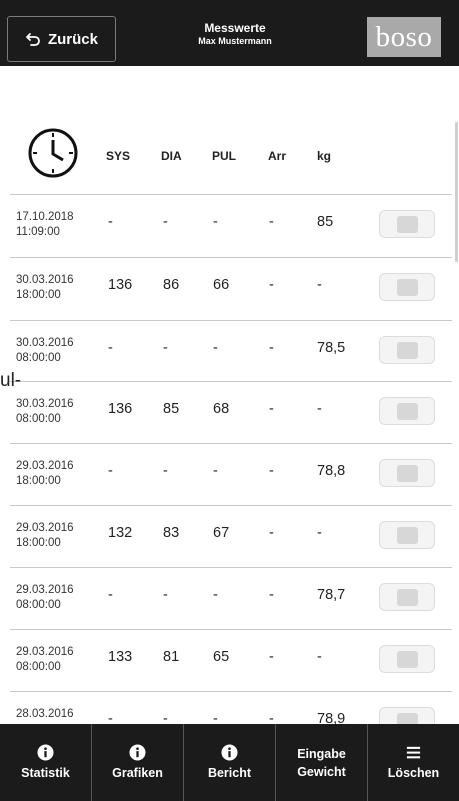  Describe the element at coordinates (456, 192) in the screenshot. I see `scrollbar` at that location.